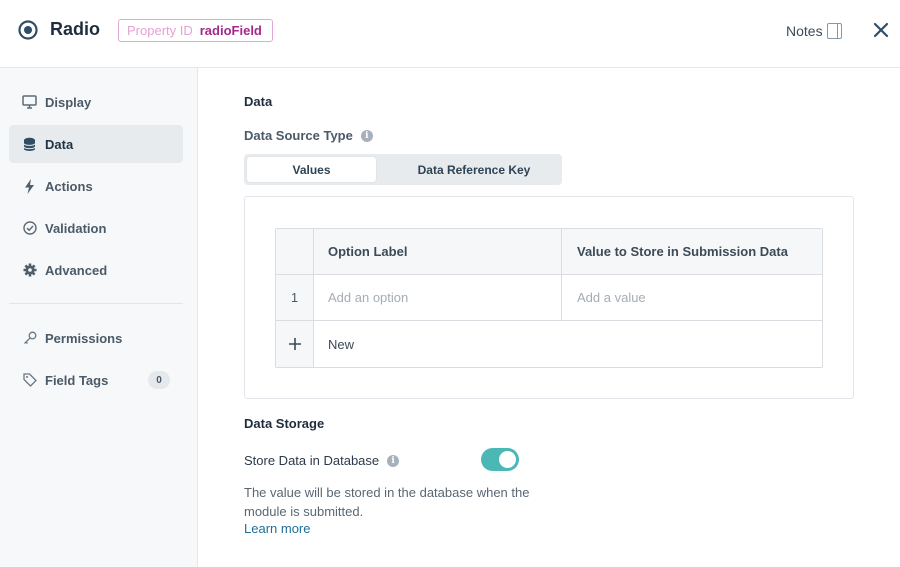 The image size is (900, 567). Describe the element at coordinates (159, 380) in the screenshot. I see `field-tags-count-badge: 0` at that location.